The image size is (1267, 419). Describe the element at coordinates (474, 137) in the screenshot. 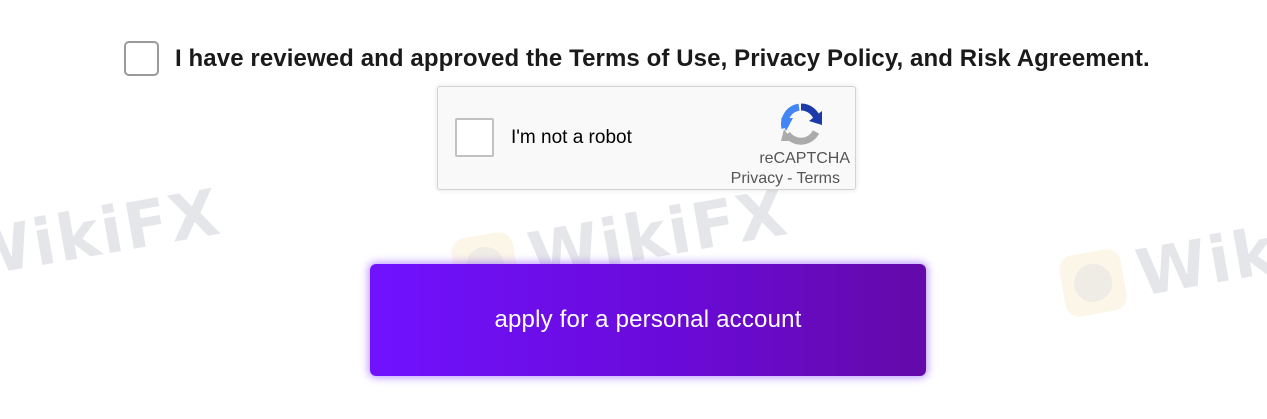

I see `recaptcha-checkbox` at that location.